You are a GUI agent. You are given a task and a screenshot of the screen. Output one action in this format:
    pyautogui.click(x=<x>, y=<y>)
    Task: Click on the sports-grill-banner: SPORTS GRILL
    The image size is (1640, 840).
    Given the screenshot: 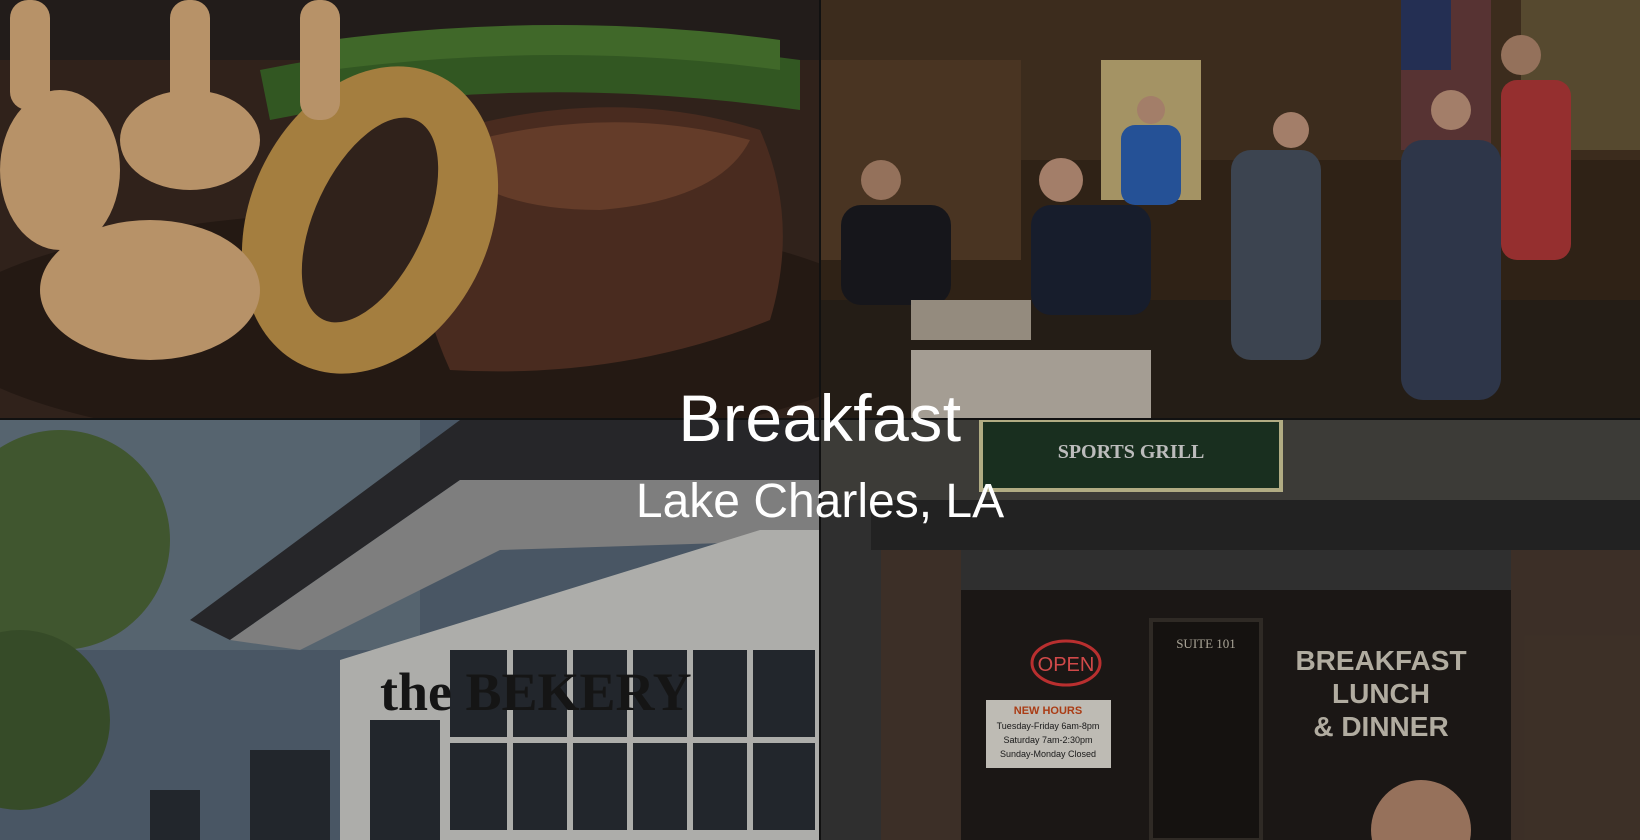 What is the action you would take?
    pyautogui.click(x=1131, y=452)
    